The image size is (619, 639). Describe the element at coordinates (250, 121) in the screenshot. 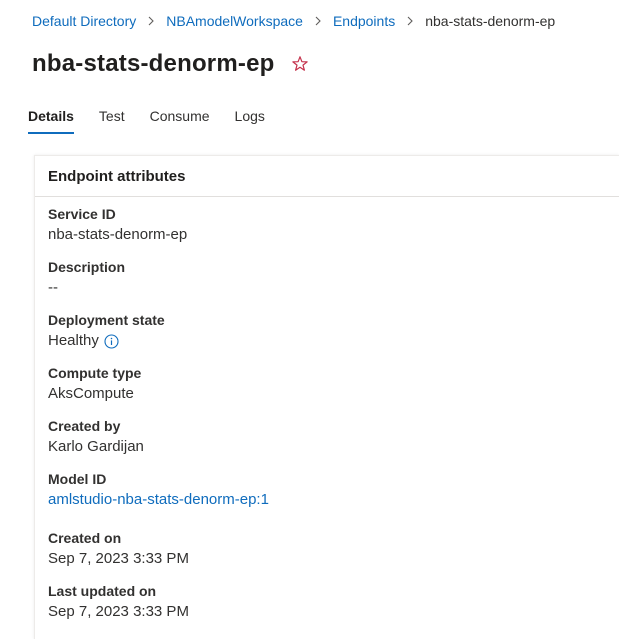

I see `tab-logs: Logs` at that location.